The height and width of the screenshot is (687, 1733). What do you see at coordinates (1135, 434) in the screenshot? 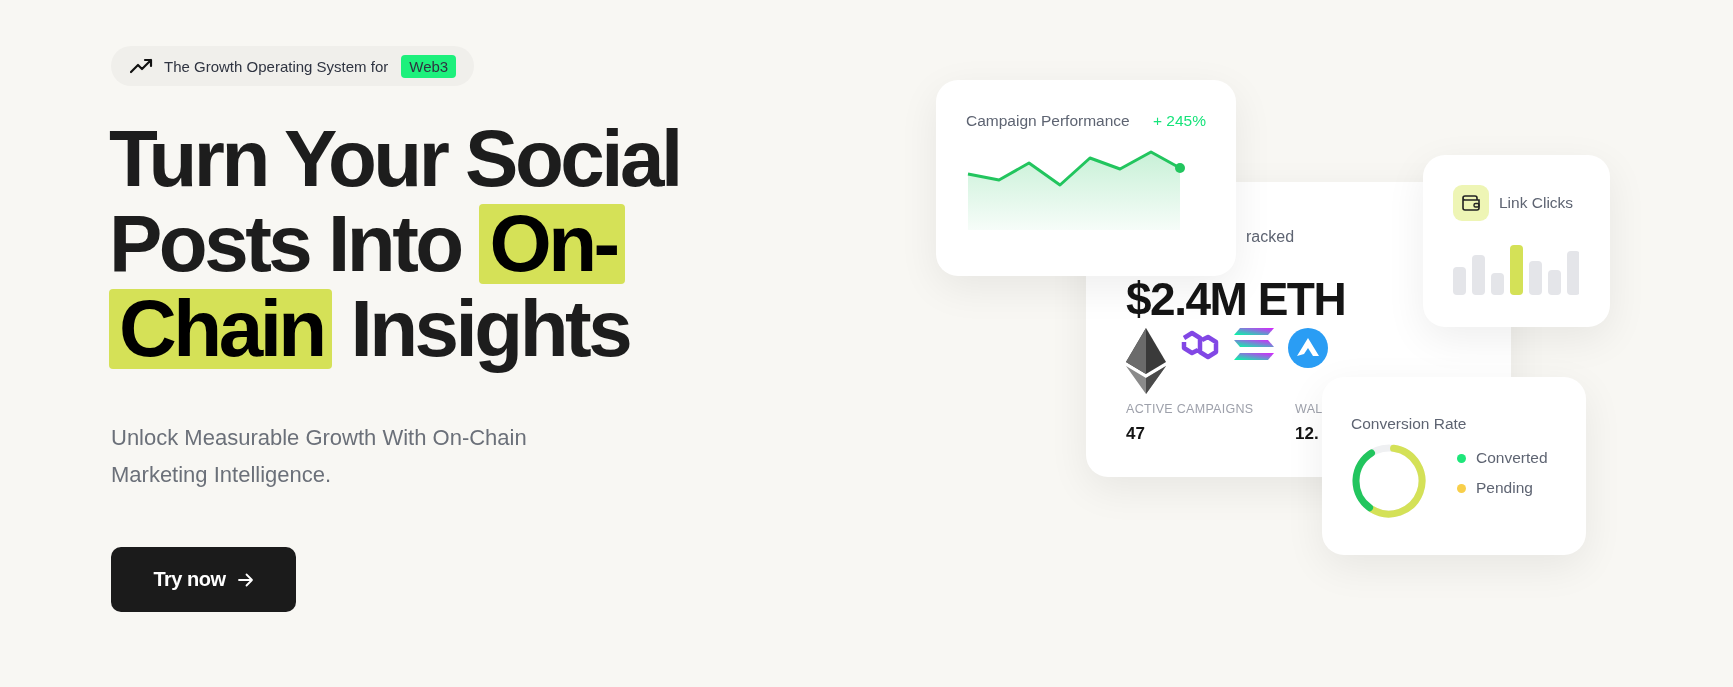
I see `stat-value: 47` at bounding box center [1135, 434].